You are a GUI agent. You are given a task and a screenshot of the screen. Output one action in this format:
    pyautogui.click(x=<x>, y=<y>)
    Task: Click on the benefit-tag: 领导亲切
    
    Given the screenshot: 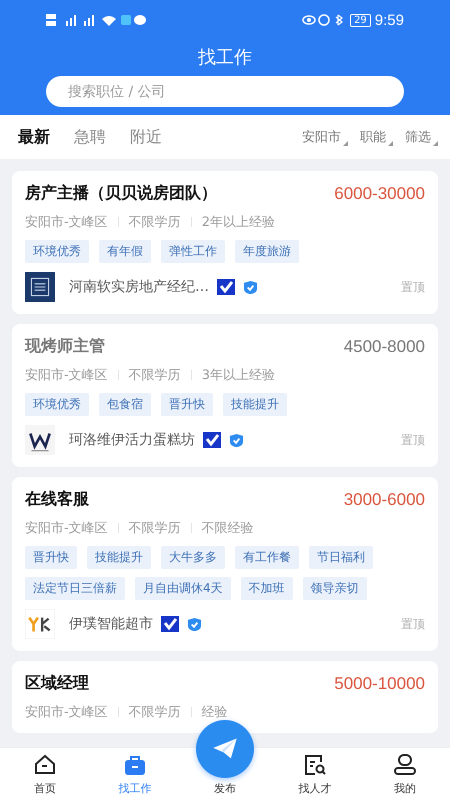 What is the action you would take?
    pyautogui.click(x=334, y=588)
    